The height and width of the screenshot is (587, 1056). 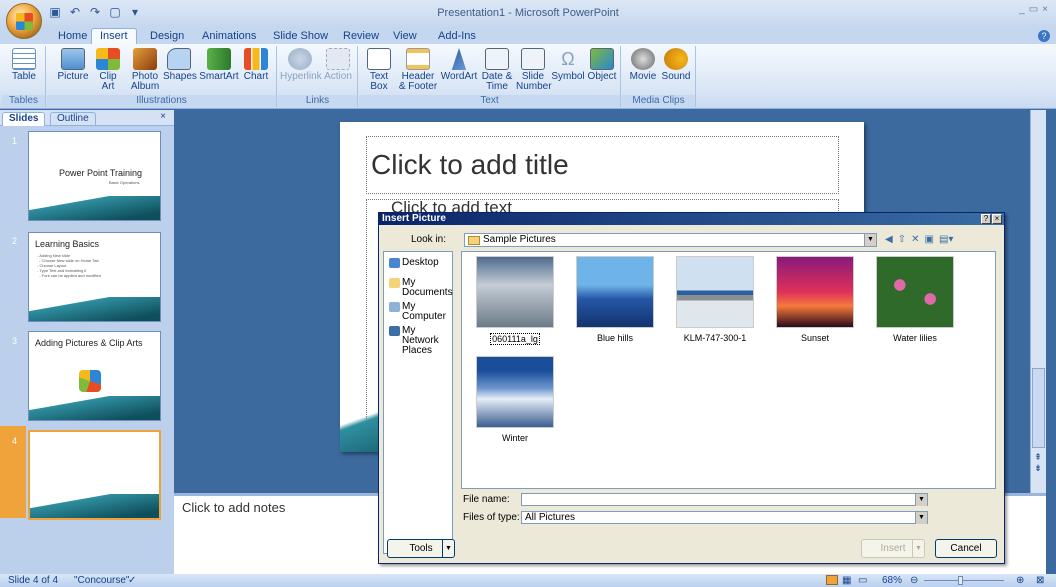 What do you see at coordinates (676, 65) in the screenshot?
I see `sound-button: Sound` at bounding box center [676, 65].